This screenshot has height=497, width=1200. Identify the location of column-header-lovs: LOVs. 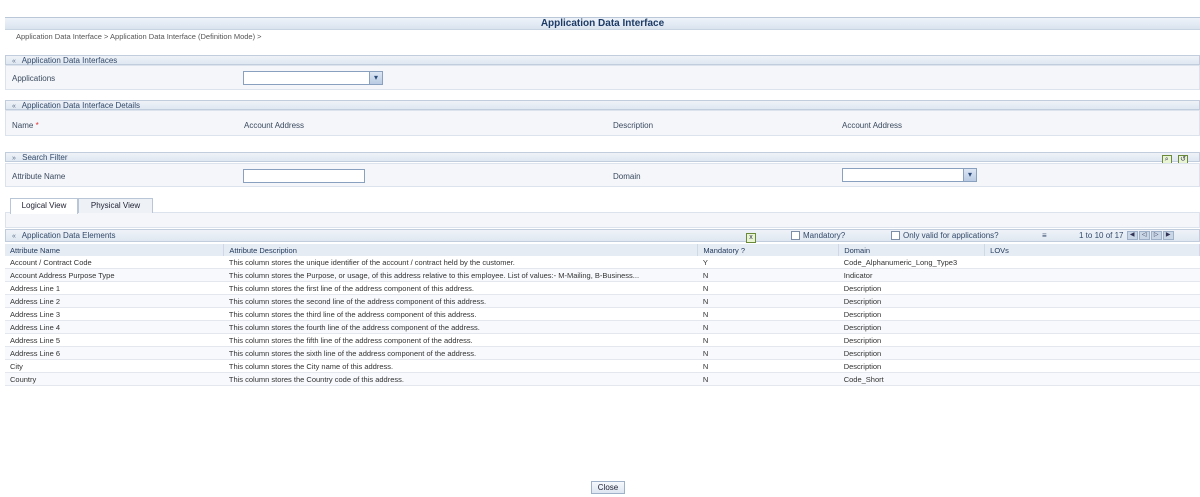
(1092, 250).